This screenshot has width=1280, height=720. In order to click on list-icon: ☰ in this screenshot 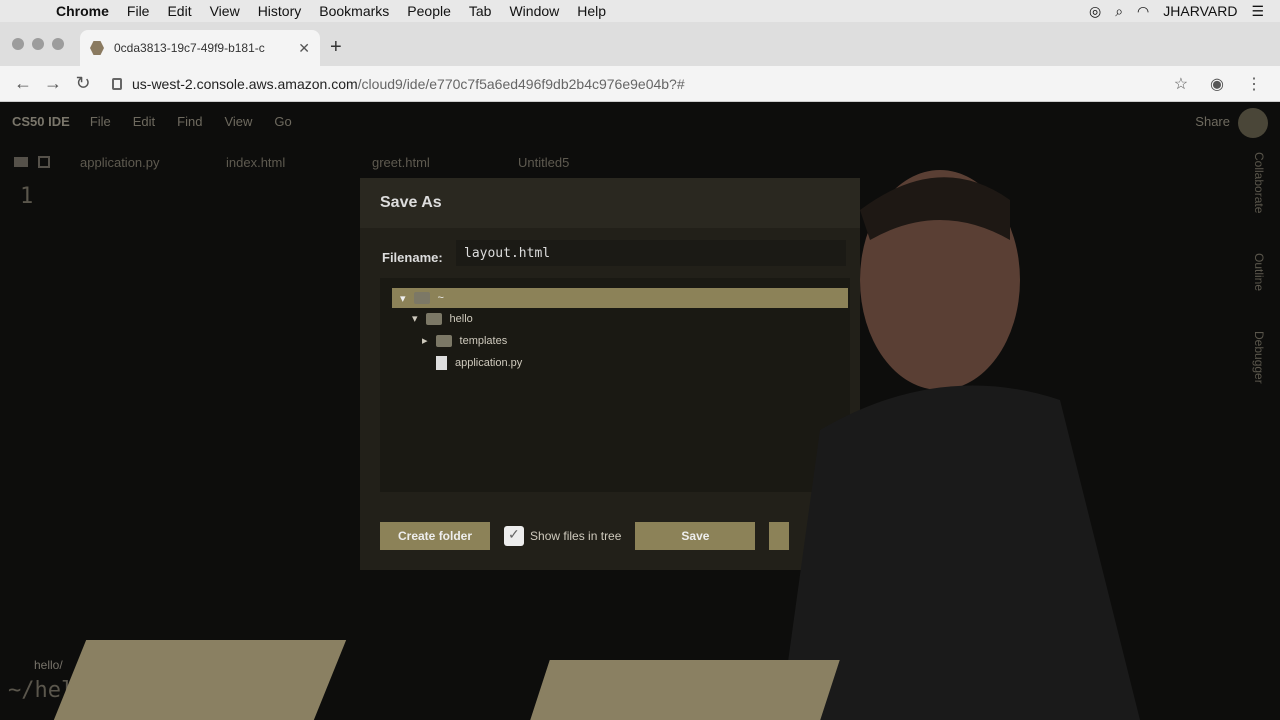, I will do `click(1257, 11)`.